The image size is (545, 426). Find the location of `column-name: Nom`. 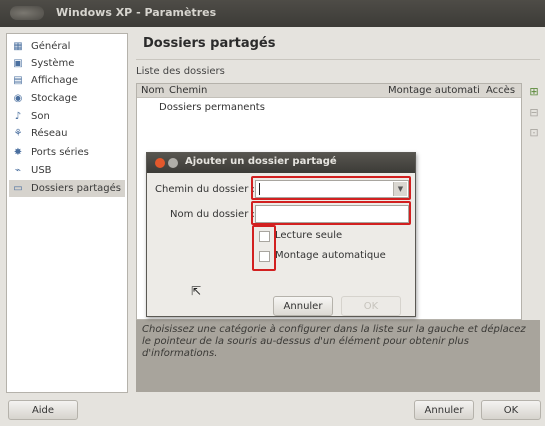

column-name: Nom is located at coordinates (152, 90).